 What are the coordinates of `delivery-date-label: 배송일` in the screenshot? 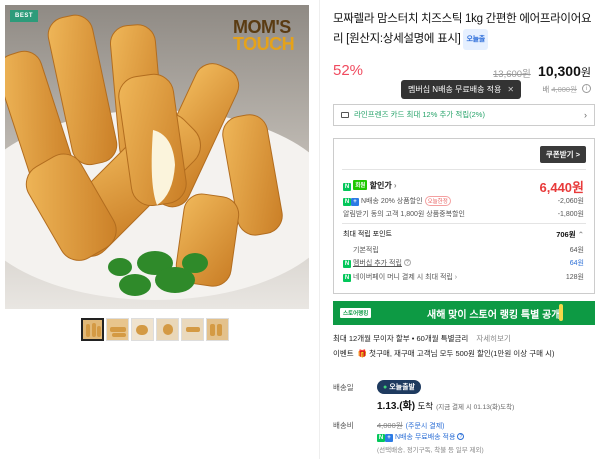 It's located at (343, 387).